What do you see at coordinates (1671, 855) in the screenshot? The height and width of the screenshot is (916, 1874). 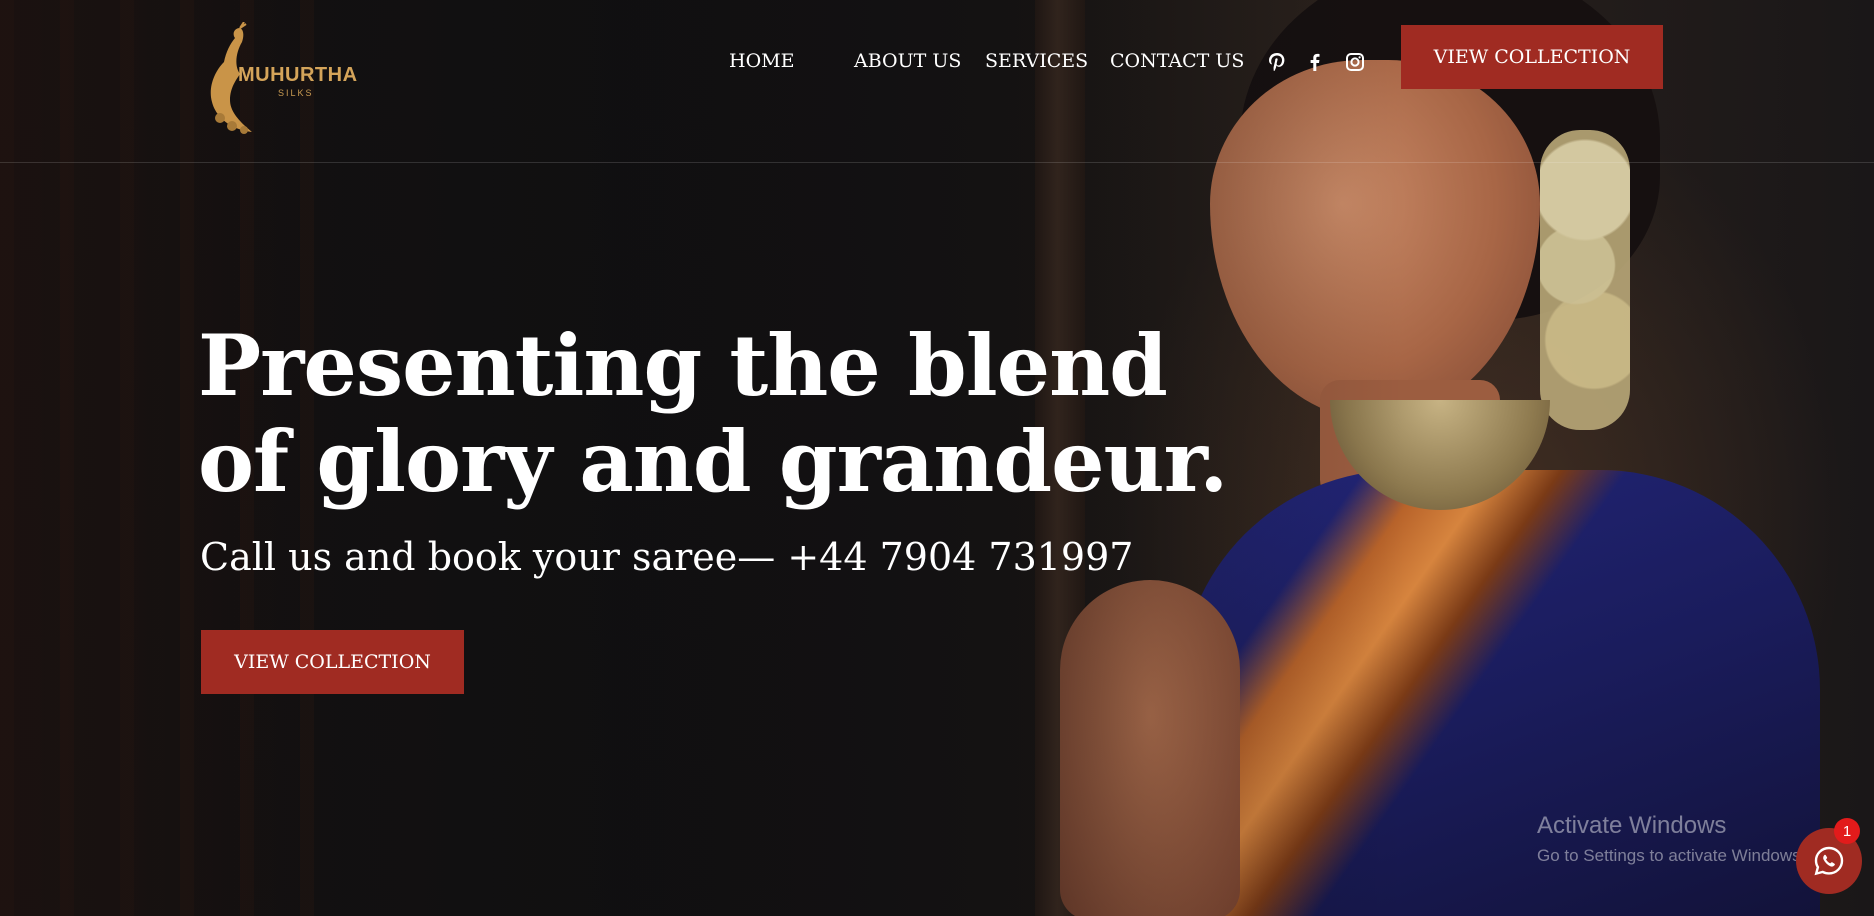 I see `watermark-subtitle: Go to Settings to activate Windows.` at bounding box center [1671, 855].